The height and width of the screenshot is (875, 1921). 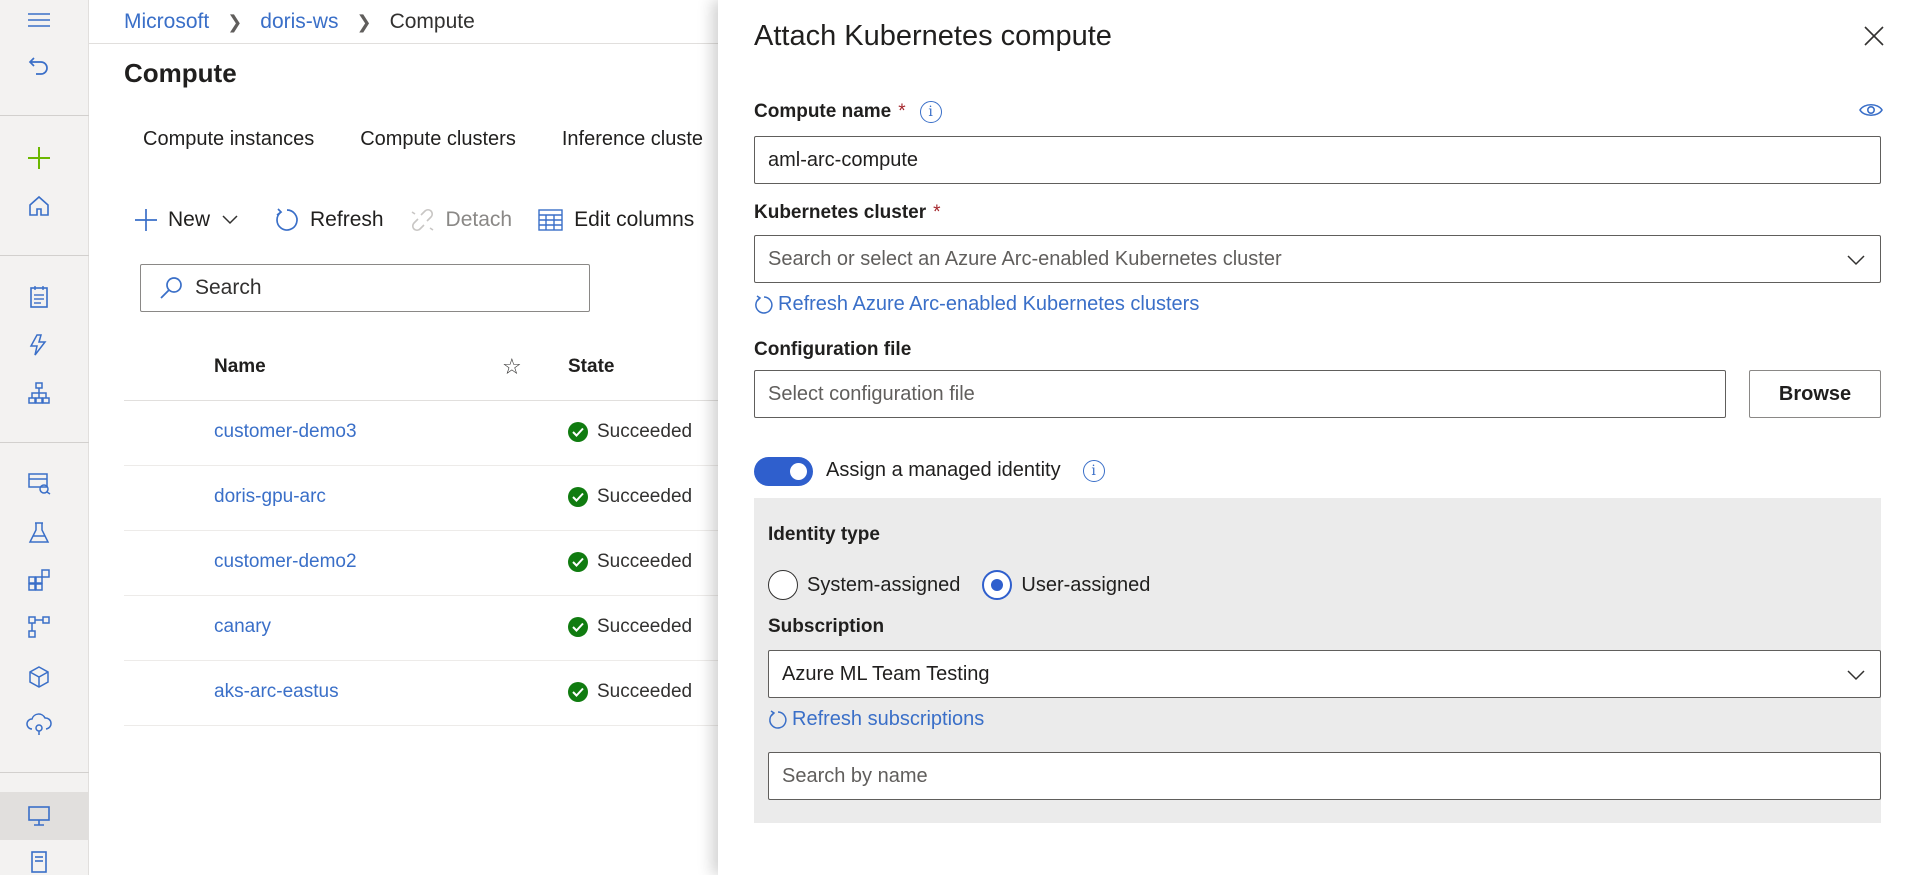 What do you see at coordinates (1871, 110) in the screenshot?
I see `eye-icon` at bounding box center [1871, 110].